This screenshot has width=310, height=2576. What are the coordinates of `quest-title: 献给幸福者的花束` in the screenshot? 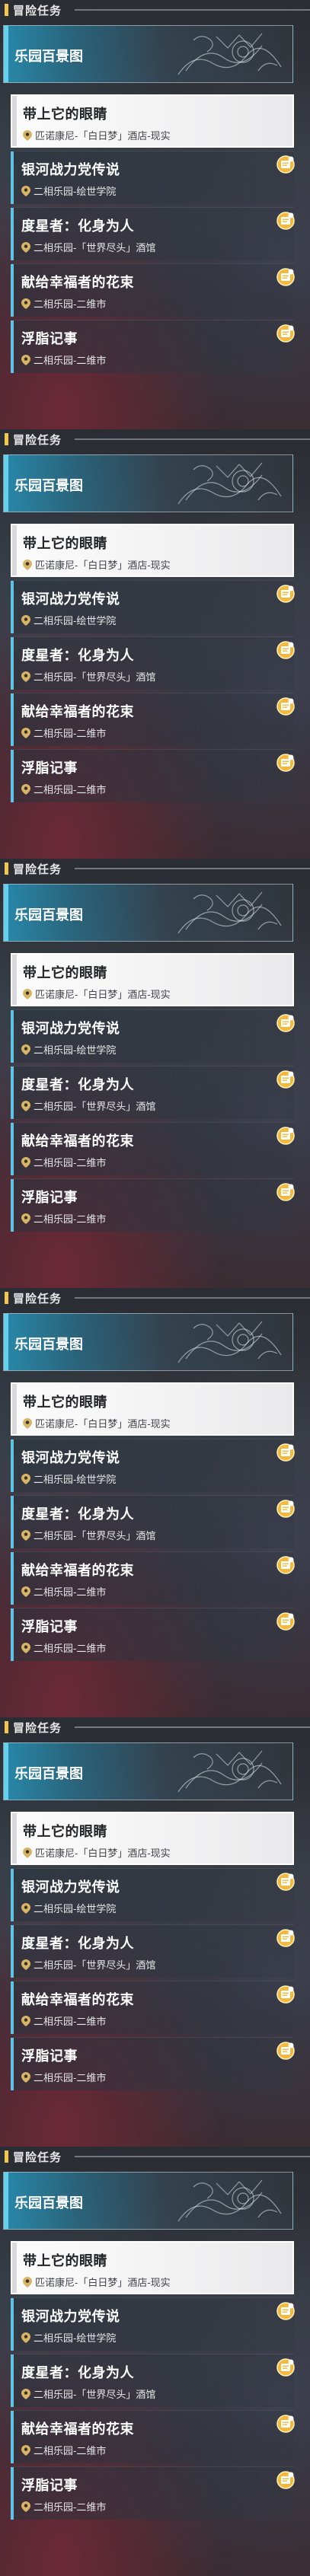 It's located at (77, 2429).